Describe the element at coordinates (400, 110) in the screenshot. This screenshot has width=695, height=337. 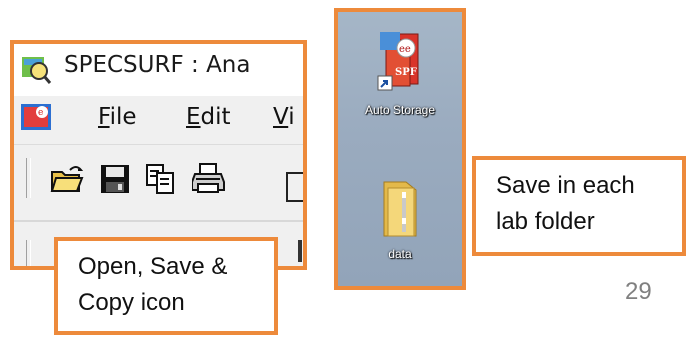
I see `desktop-icon-label: Auto Storage` at that location.